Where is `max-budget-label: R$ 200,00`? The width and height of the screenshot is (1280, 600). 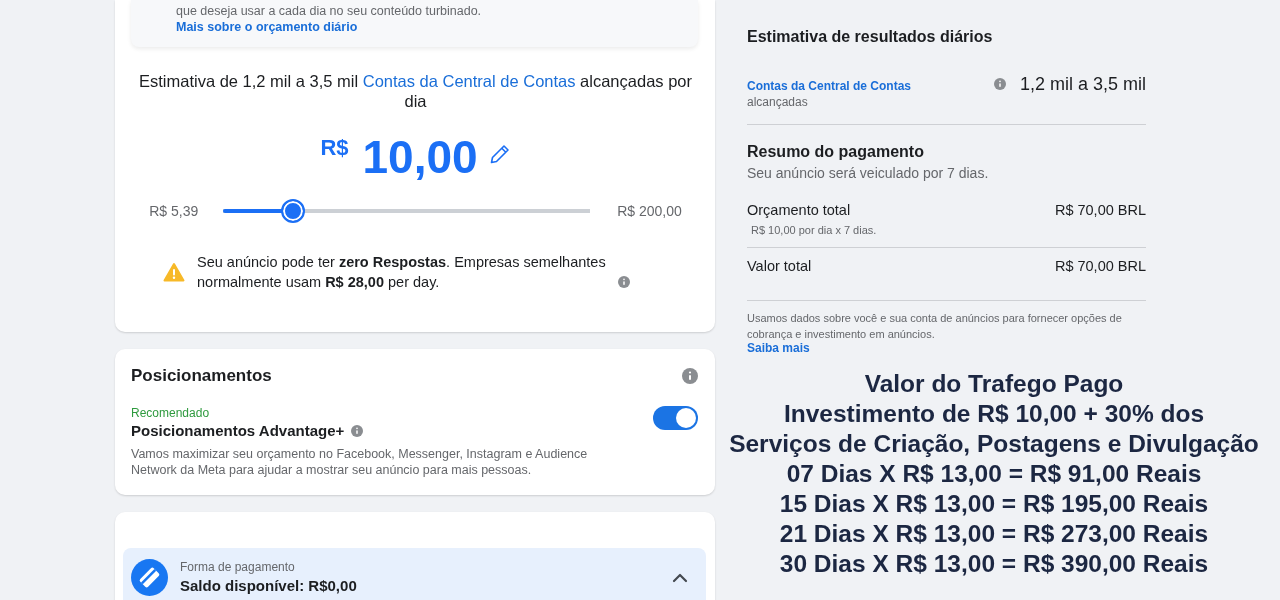
max-budget-label: R$ 200,00 is located at coordinates (649, 211).